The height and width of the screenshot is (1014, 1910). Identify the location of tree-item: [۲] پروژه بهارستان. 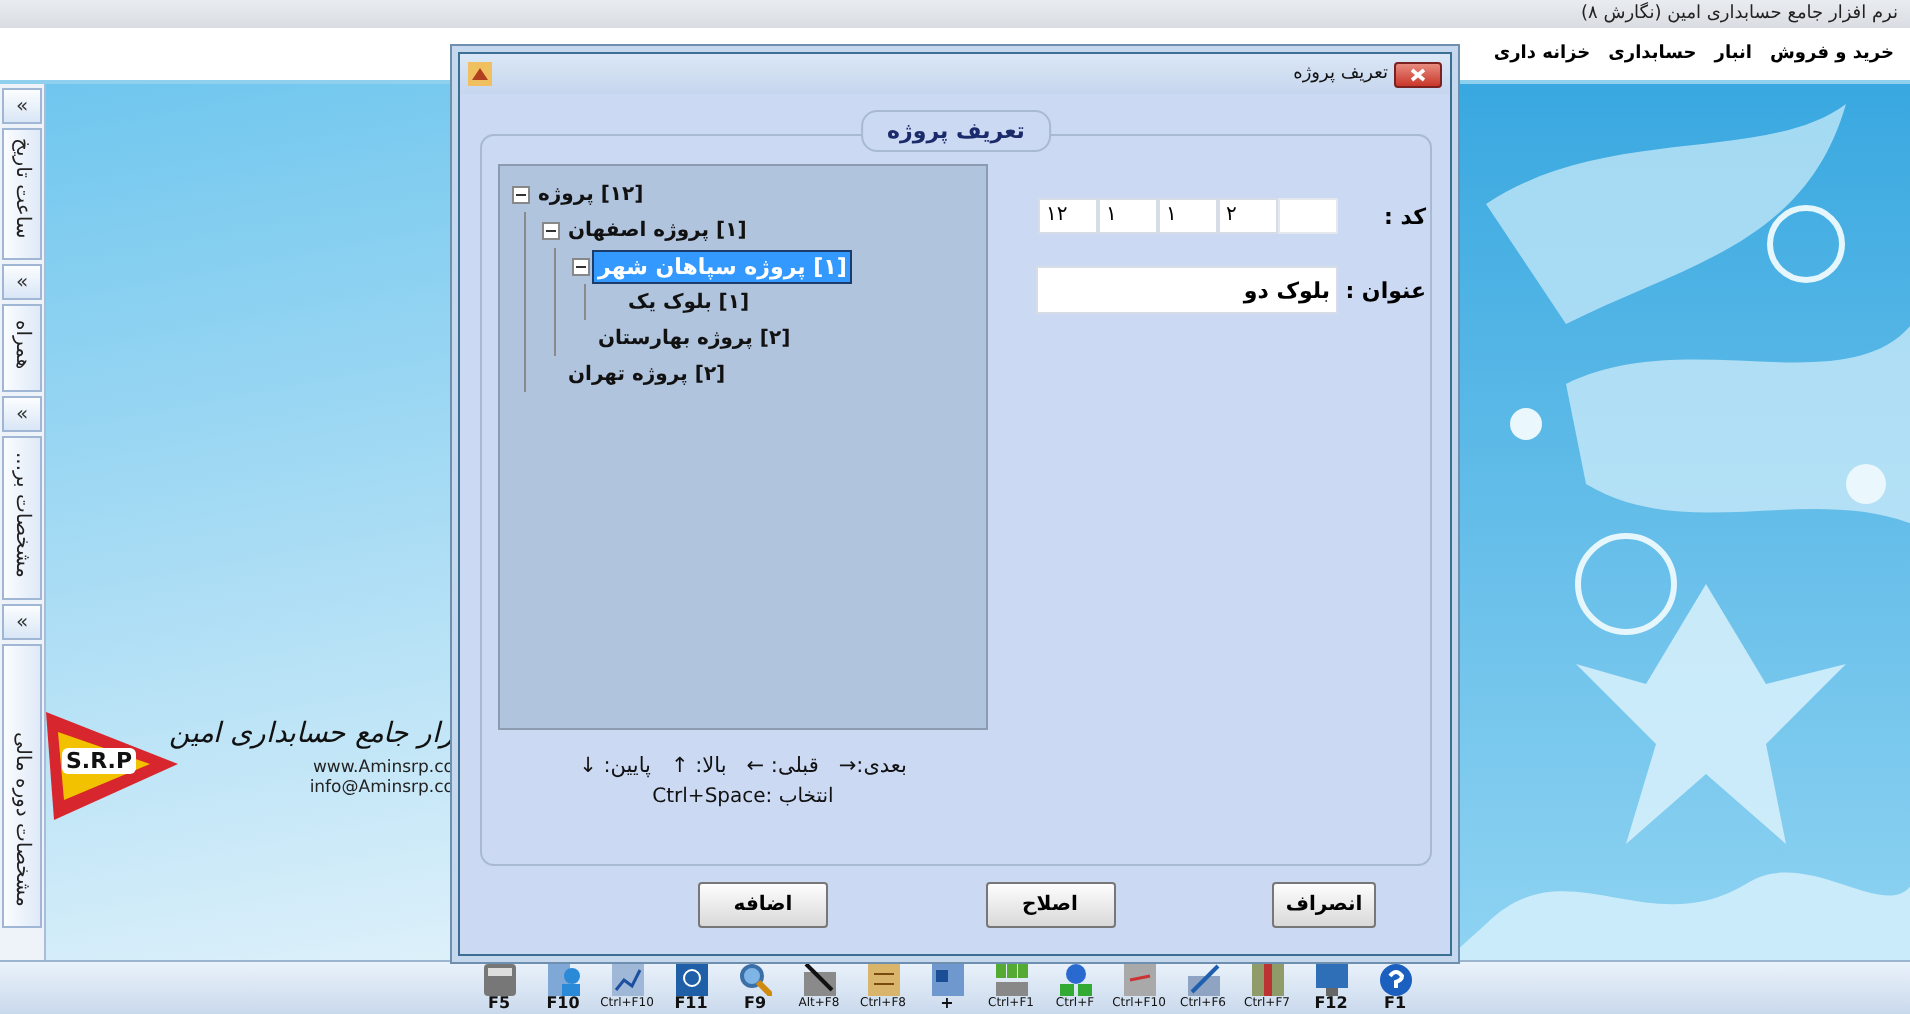
(694, 338).